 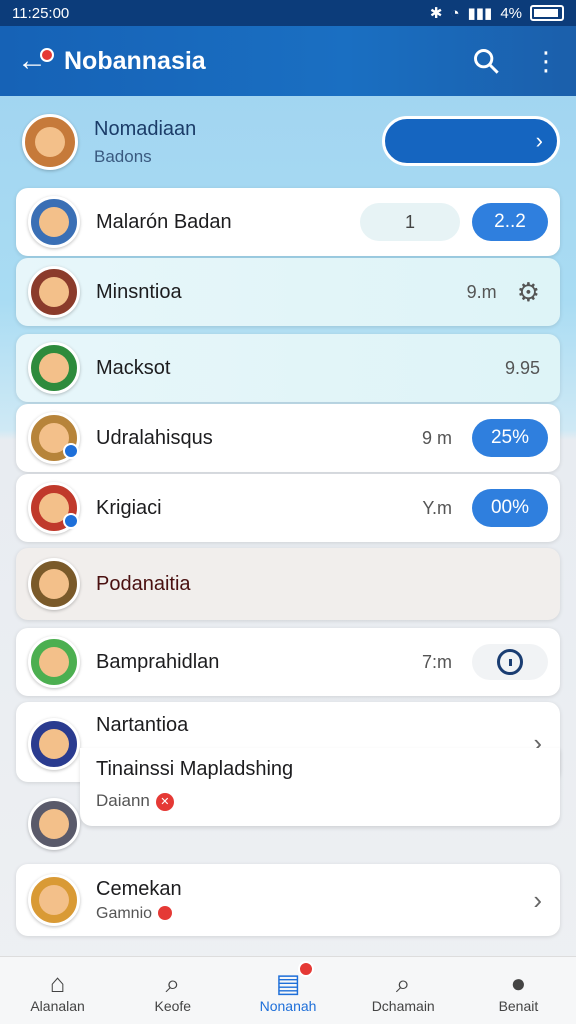 I want to click on nav-item-profile: ● Benait, so click(x=518, y=990).